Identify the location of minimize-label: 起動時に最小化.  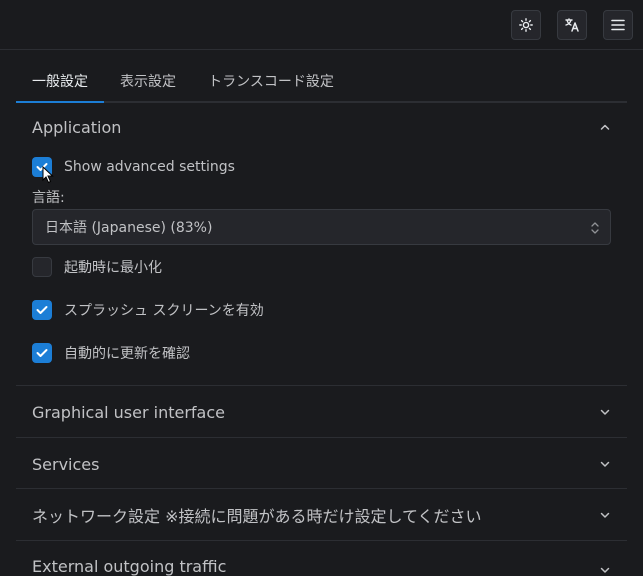
(113, 268).